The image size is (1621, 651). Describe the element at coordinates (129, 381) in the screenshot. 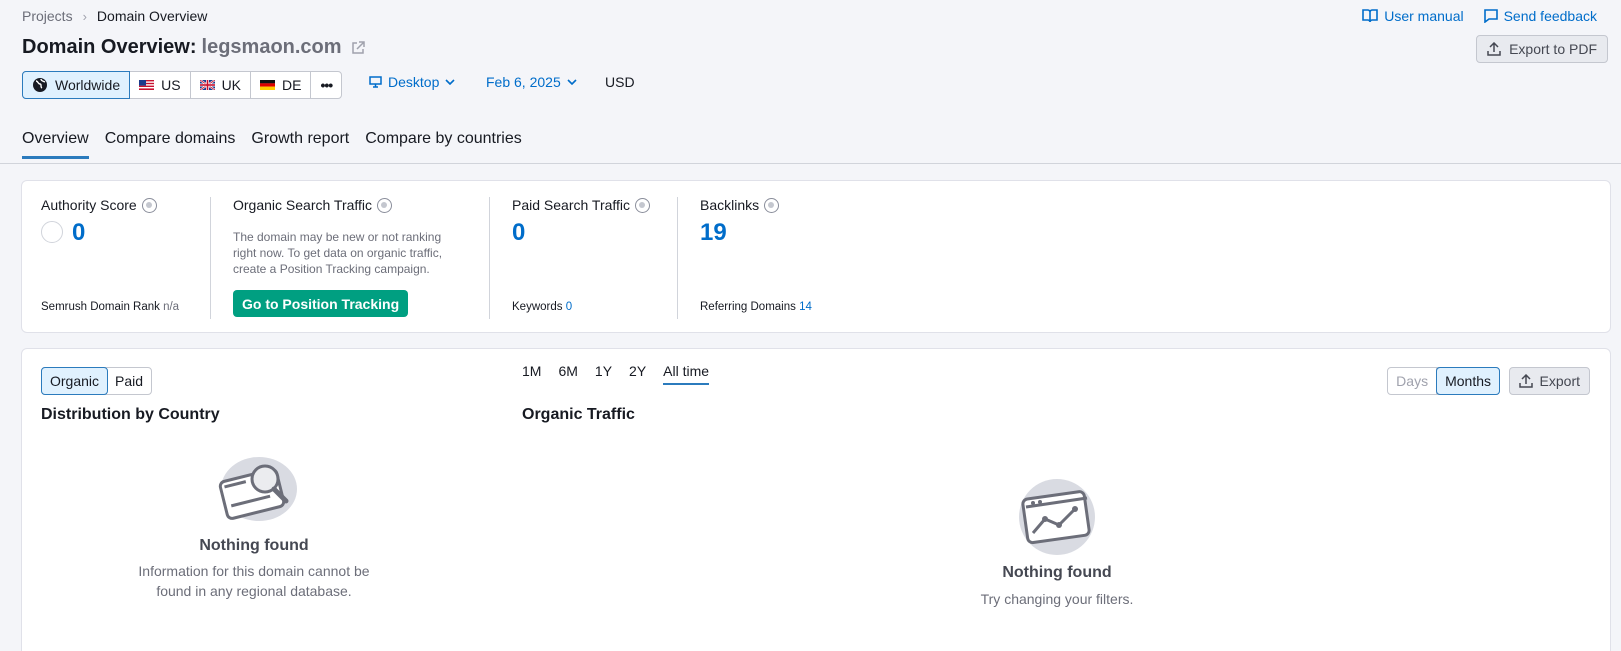

I see `toggle-paid: Paid` at that location.